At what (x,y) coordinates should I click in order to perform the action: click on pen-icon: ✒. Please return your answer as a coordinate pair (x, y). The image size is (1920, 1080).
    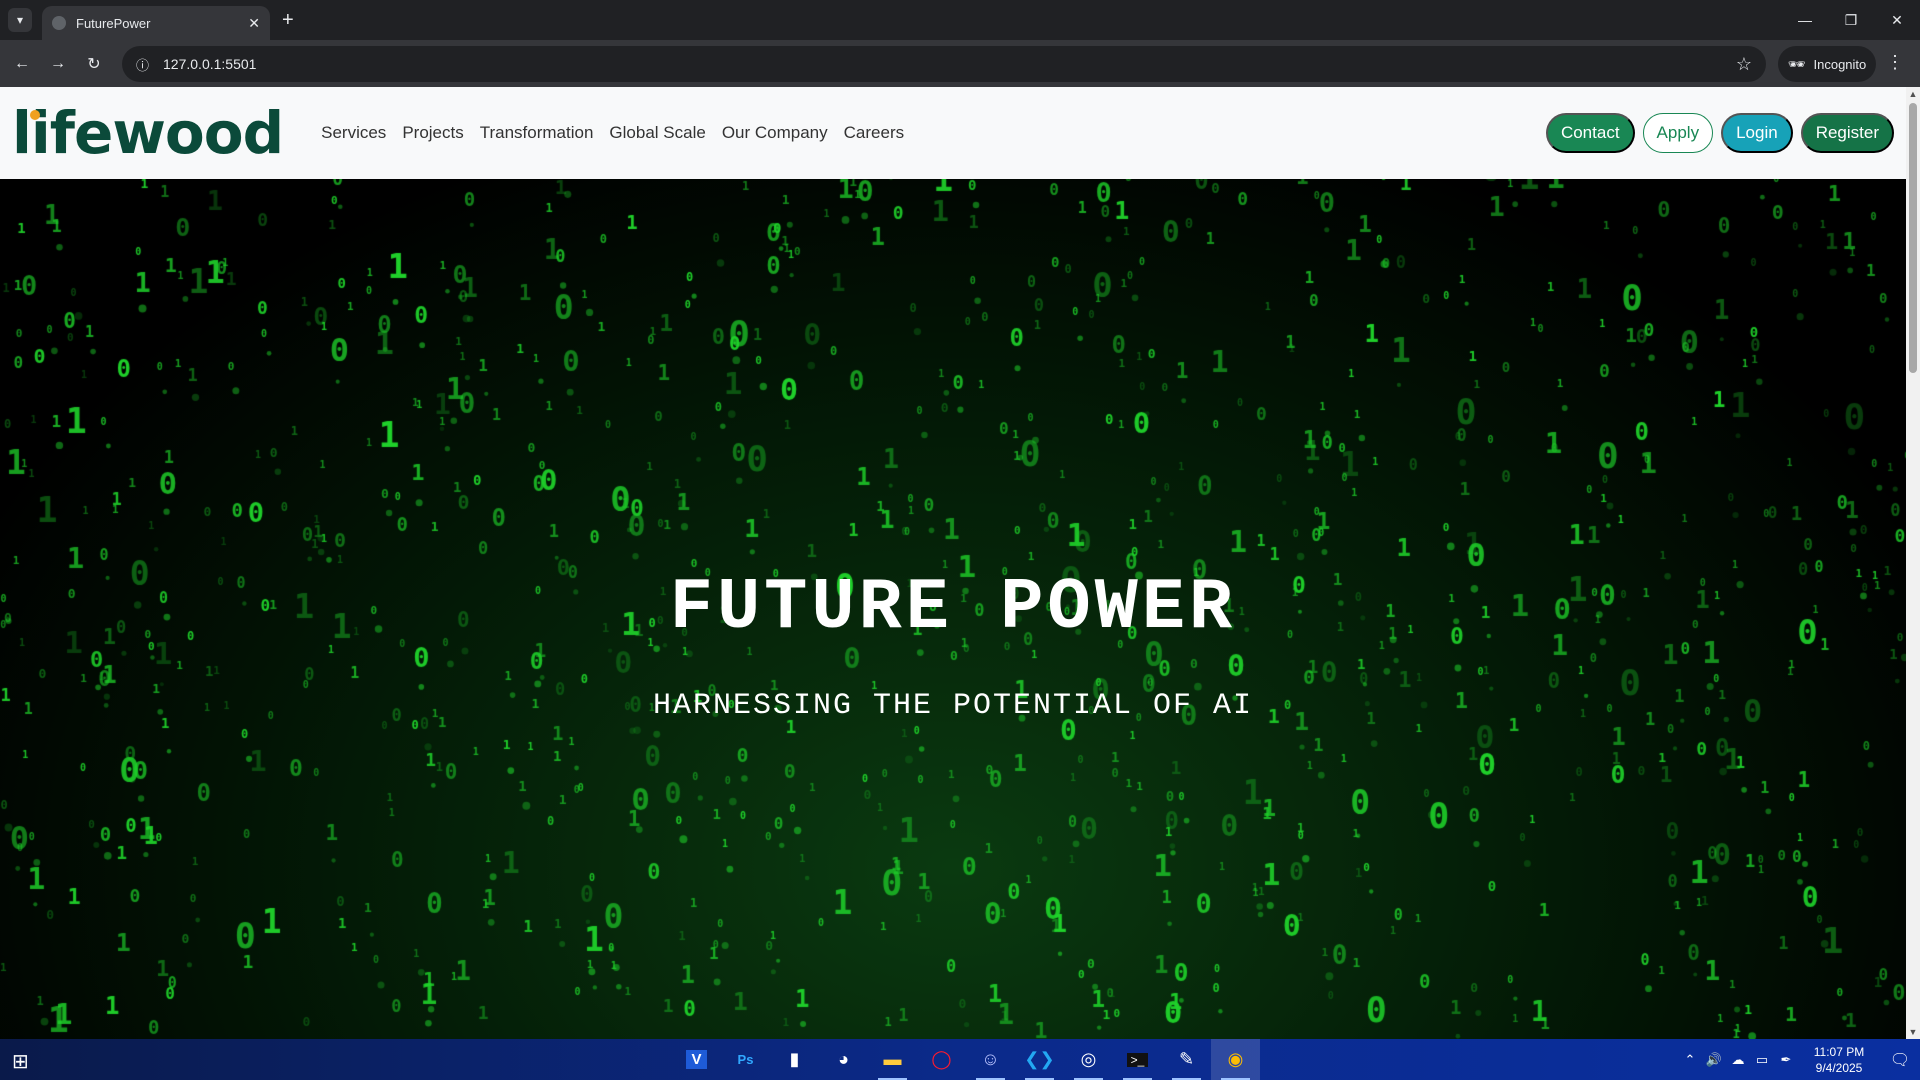
    Looking at the image, I should click on (1786, 1060).